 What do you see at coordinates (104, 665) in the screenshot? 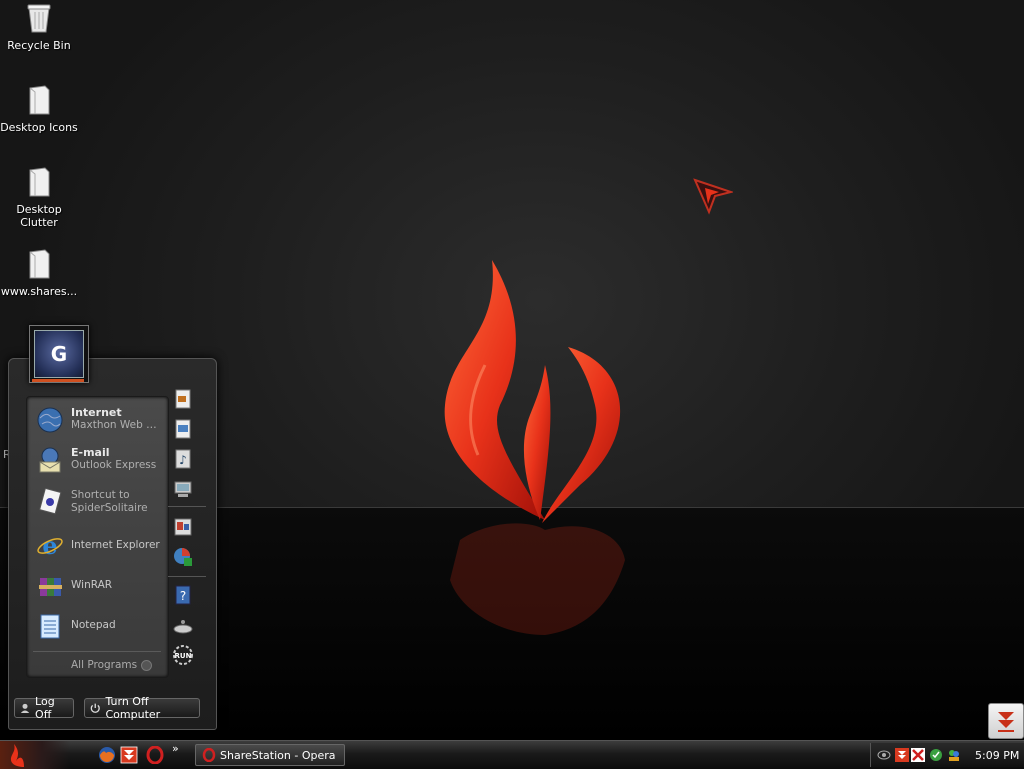
I see `all-programs-label: All Programs` at bounding box center [104, 665].